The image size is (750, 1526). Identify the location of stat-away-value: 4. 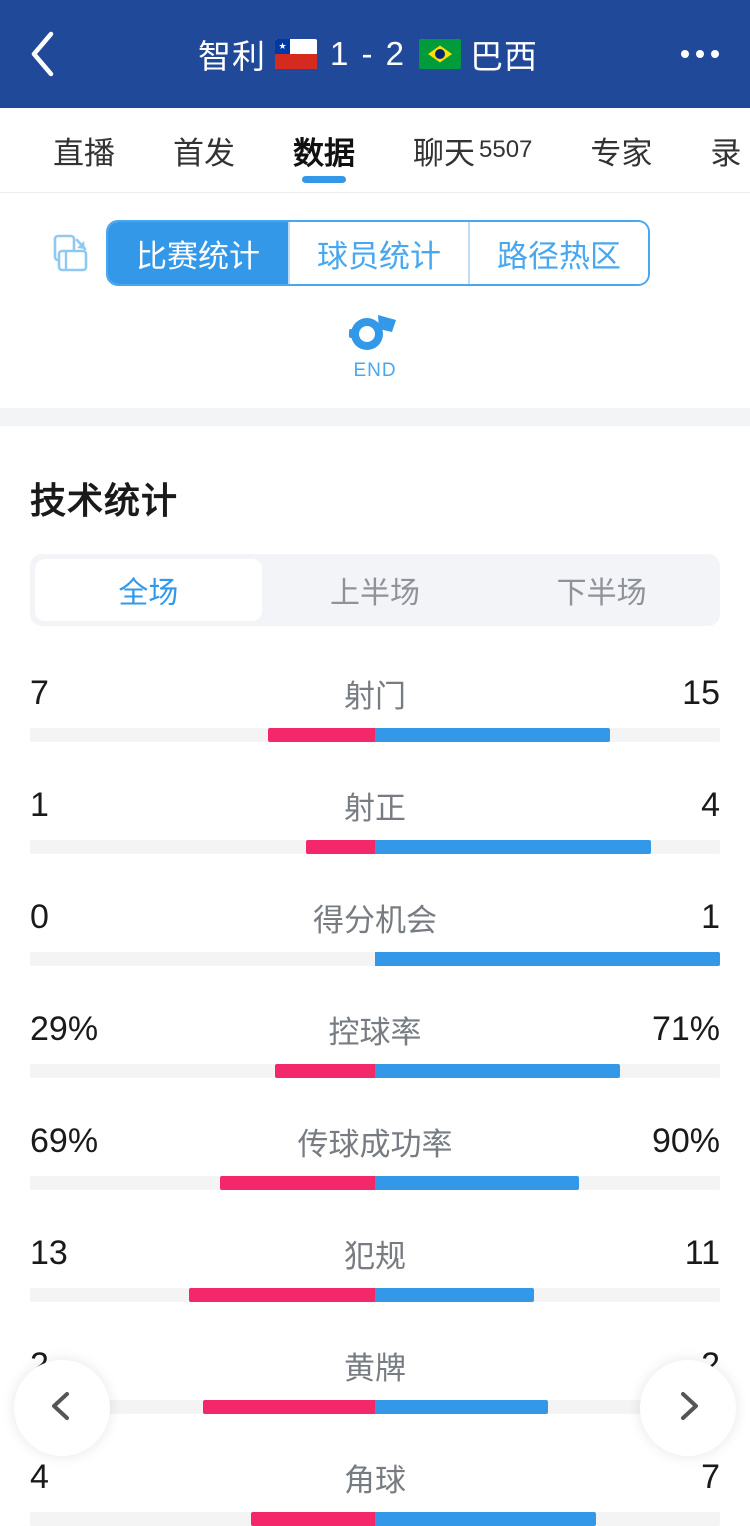
(710, 804).